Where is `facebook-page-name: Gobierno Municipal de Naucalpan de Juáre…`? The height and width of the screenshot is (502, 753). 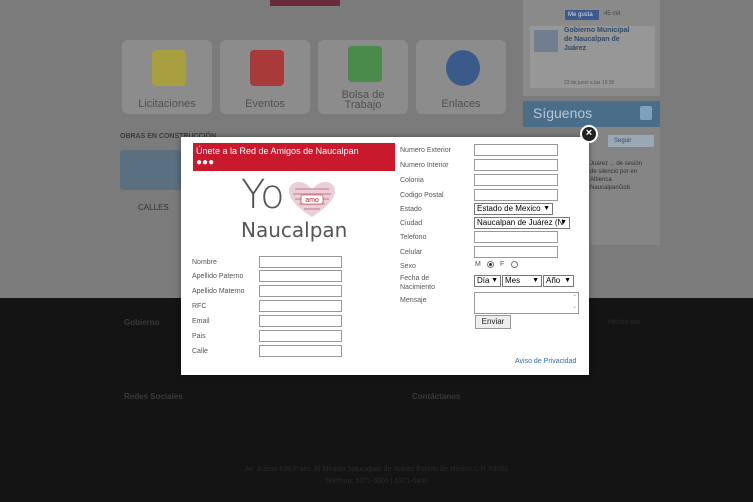
facebook-page-name: Gobierno Municipal de Naucalpan de Juáre… is located at coordinates (599, 39).